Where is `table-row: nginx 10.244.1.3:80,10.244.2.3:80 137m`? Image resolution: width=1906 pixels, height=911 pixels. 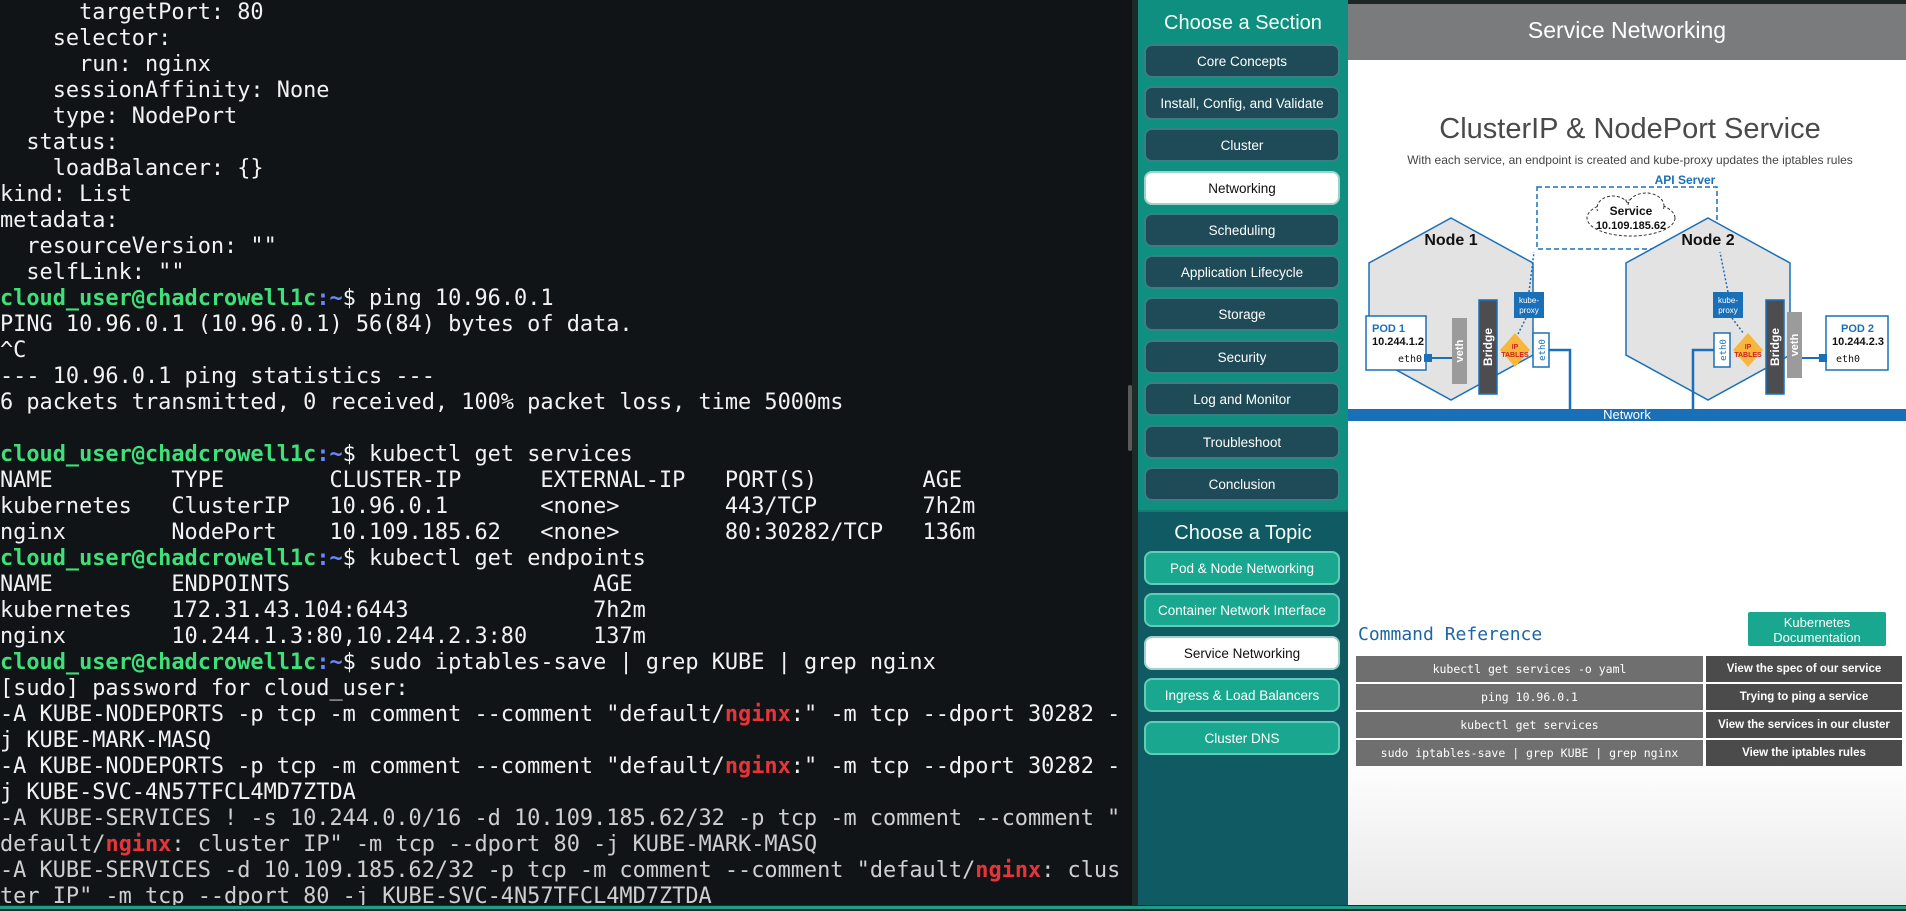
table-row: nginx 10.244.1.3:80,10.244.2.3:80 137m is located at coordinates (323, 636).